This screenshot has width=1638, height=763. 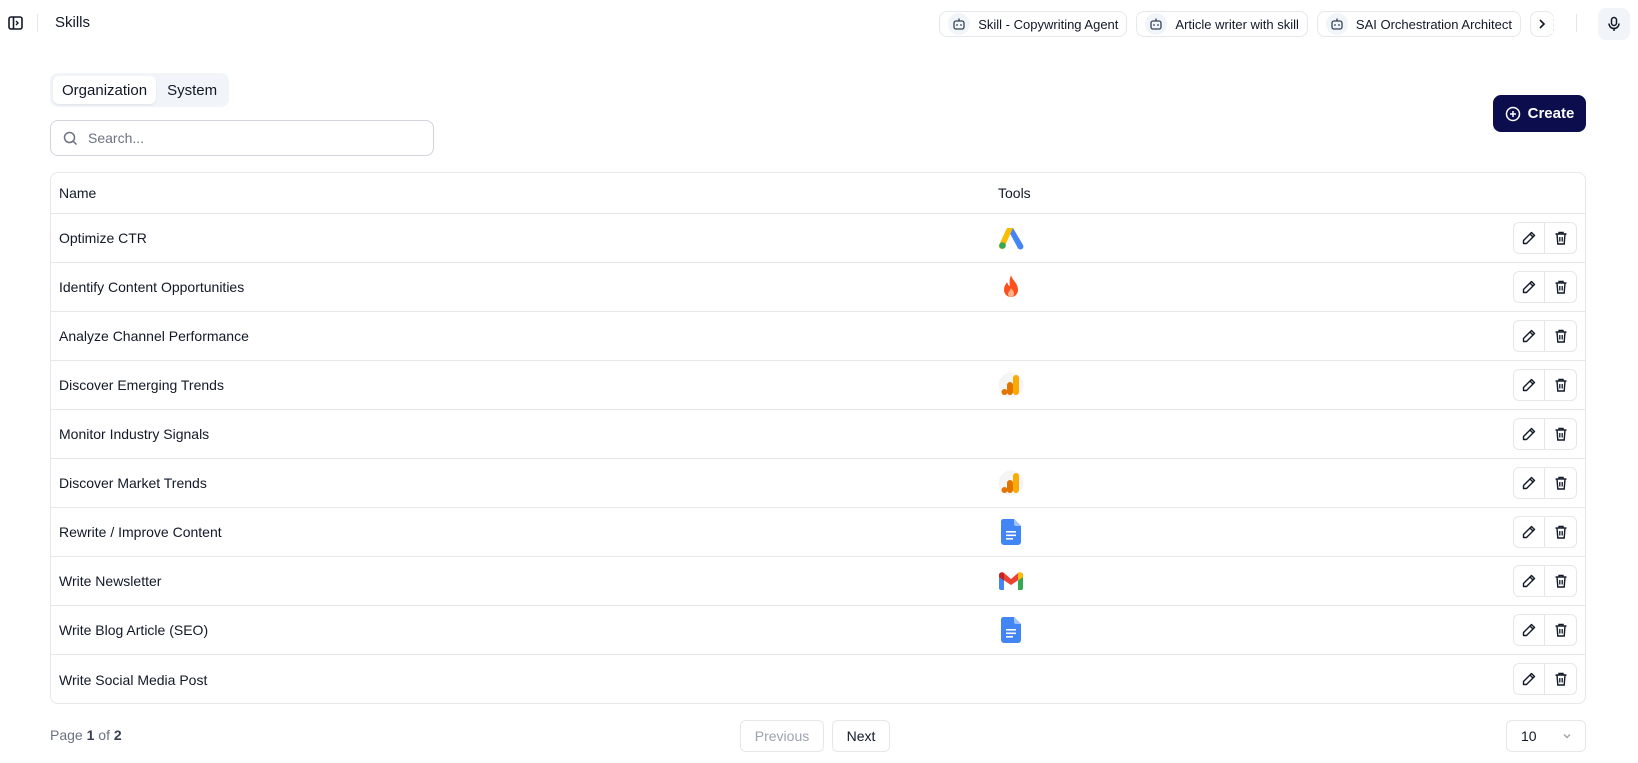 I want to click on firecrawl-icon, so click(x=1011, y=287).